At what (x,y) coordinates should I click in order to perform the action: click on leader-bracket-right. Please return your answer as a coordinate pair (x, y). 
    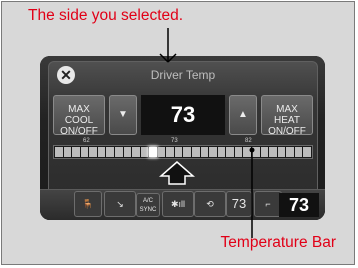
    Looking at the image, I should click on (172, 58).